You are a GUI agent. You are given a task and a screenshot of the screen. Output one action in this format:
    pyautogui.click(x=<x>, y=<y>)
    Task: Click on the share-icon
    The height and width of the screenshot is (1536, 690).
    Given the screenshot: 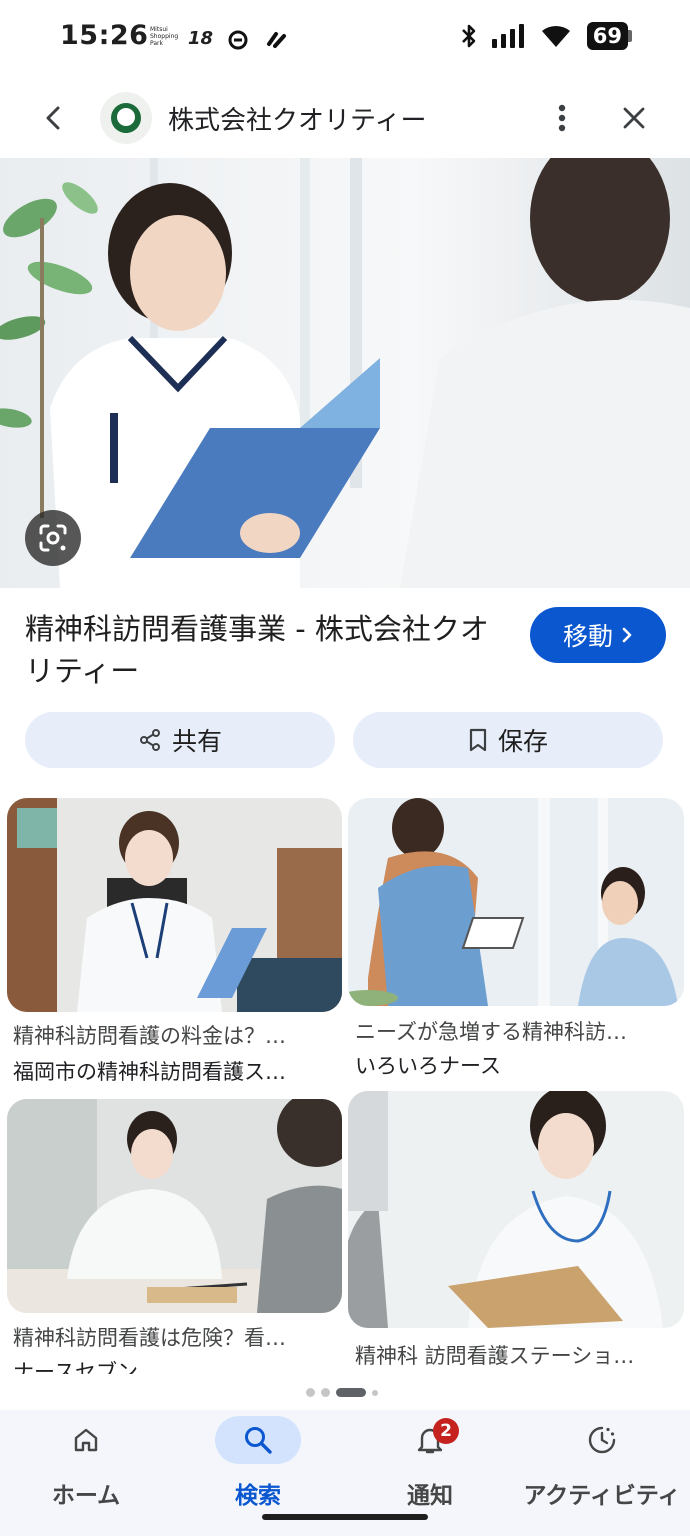 What is the action you would take?
    pyautogui.click(x=149, y=740)
    